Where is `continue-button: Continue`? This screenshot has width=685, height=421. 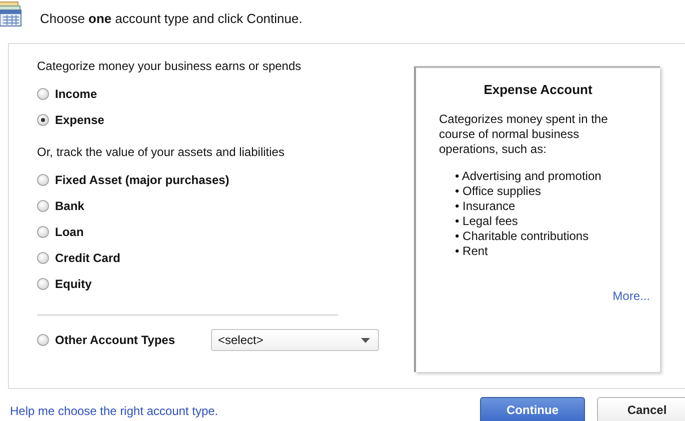
continue-button: Continue is located at coordinates (532, 409).